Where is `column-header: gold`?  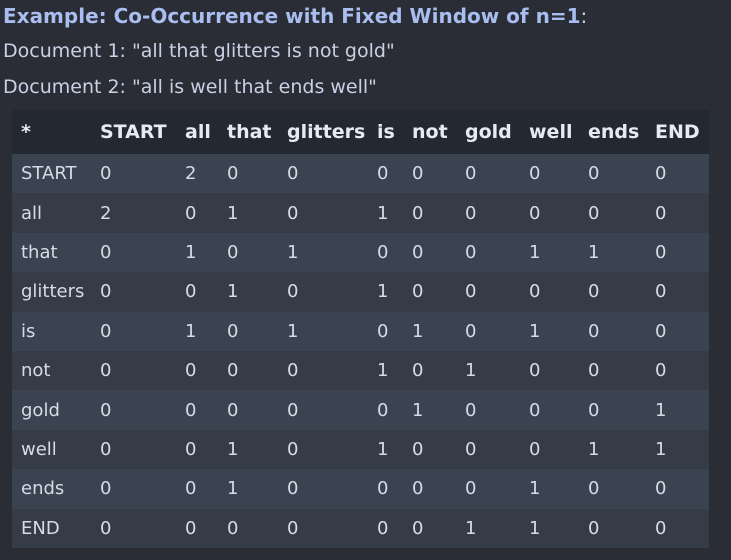
column-header: gold is located at coordinates (488, 132).